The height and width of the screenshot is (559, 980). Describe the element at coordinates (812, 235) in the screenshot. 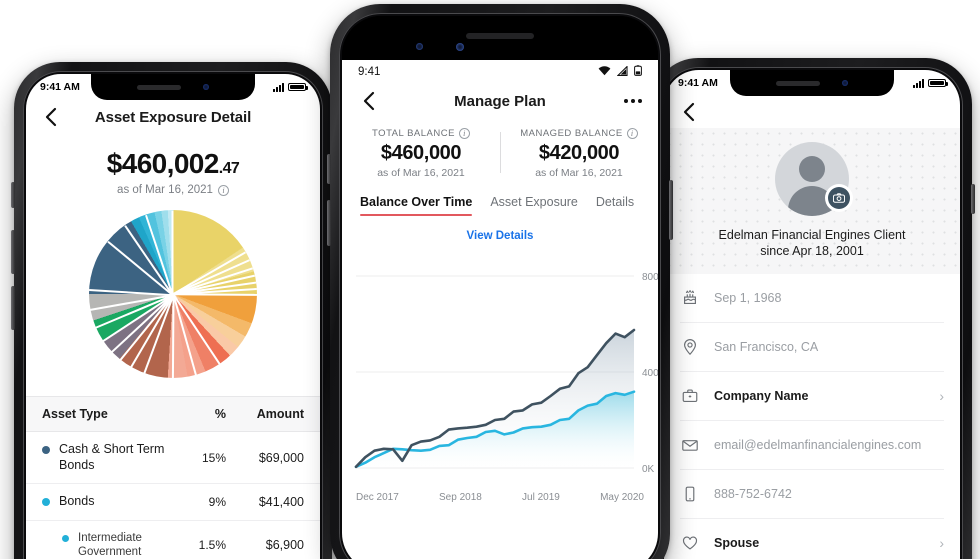

I see `client-name: Edelman Financial Engines Client` at that location.